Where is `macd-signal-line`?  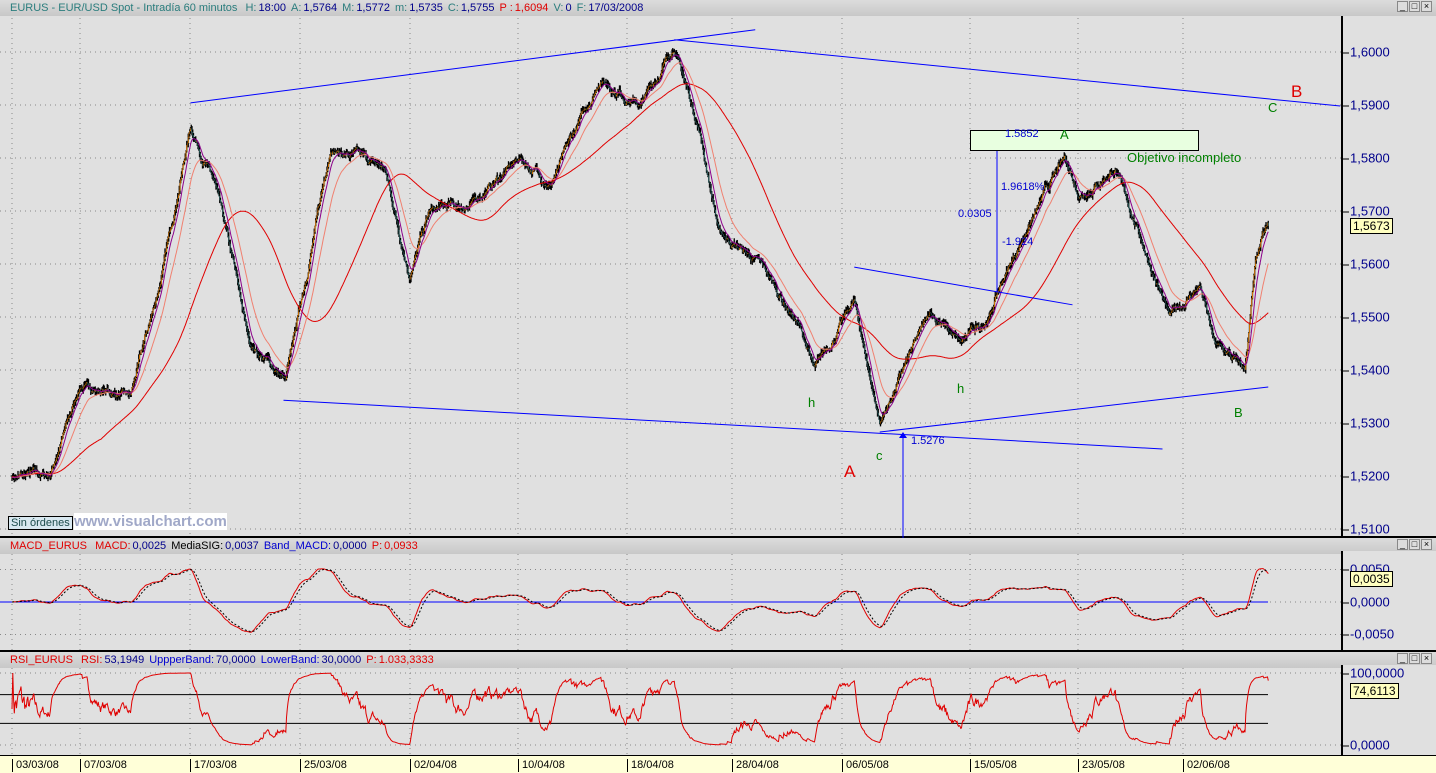 macd-signal-line is located at coordinates (640, 600).